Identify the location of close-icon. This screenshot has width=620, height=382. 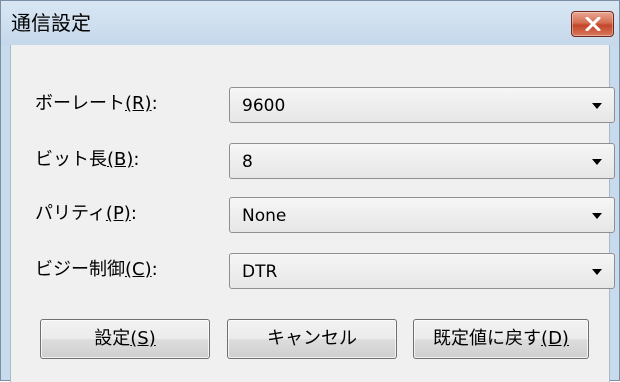
(593, 24).